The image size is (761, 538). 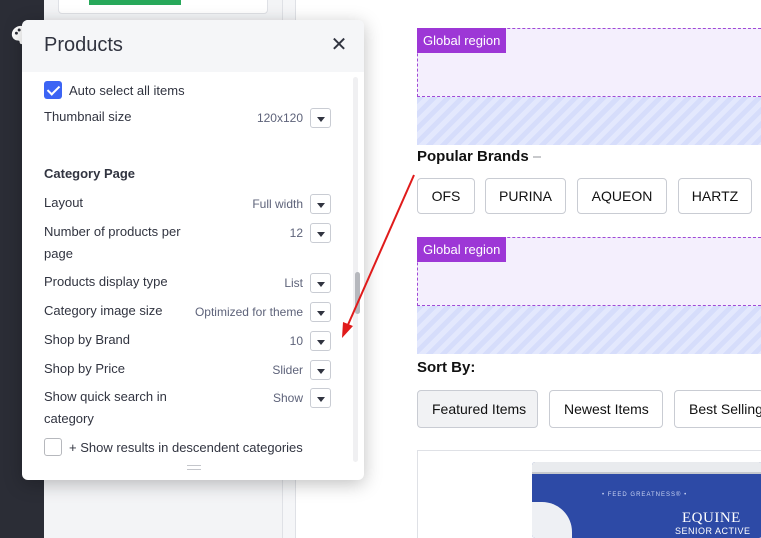 What do you see at coordinates (711, 518) in the screenshot?
I see `bag-brand: EQUINE` at bounding box center [711, 518].